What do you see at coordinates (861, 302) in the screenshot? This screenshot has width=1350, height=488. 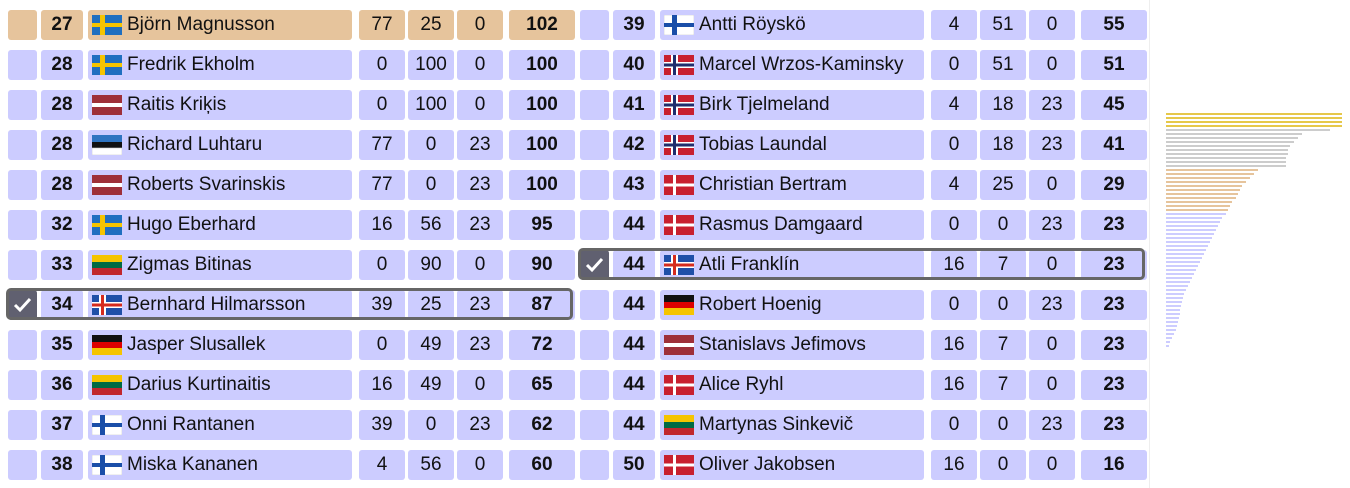 I see `standings-row: 44 Robert Hoenig 0 0 23 23` at bounding box center [861, 302].